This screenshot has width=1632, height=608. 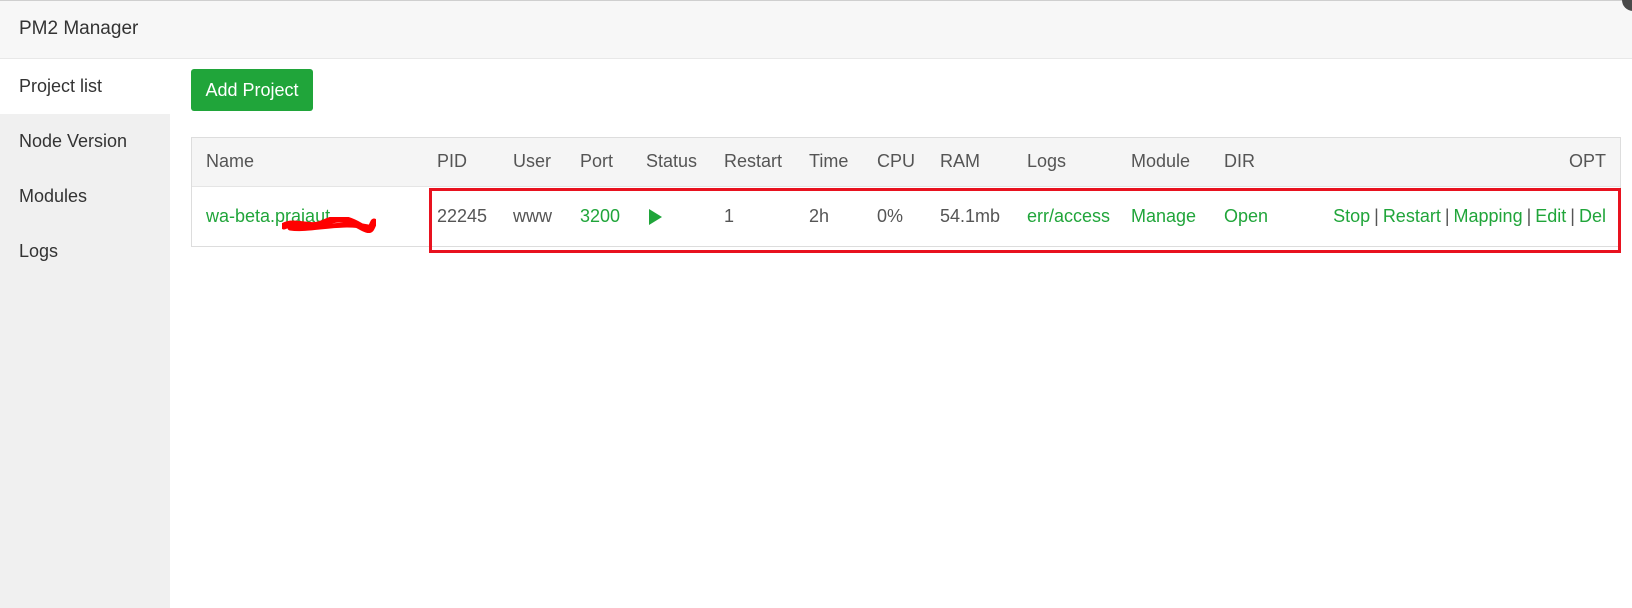 What do you see at coordinates (252, 90) in the screenshot?
I see `add-project-button: Add Project` at bounding box center [252, 90].